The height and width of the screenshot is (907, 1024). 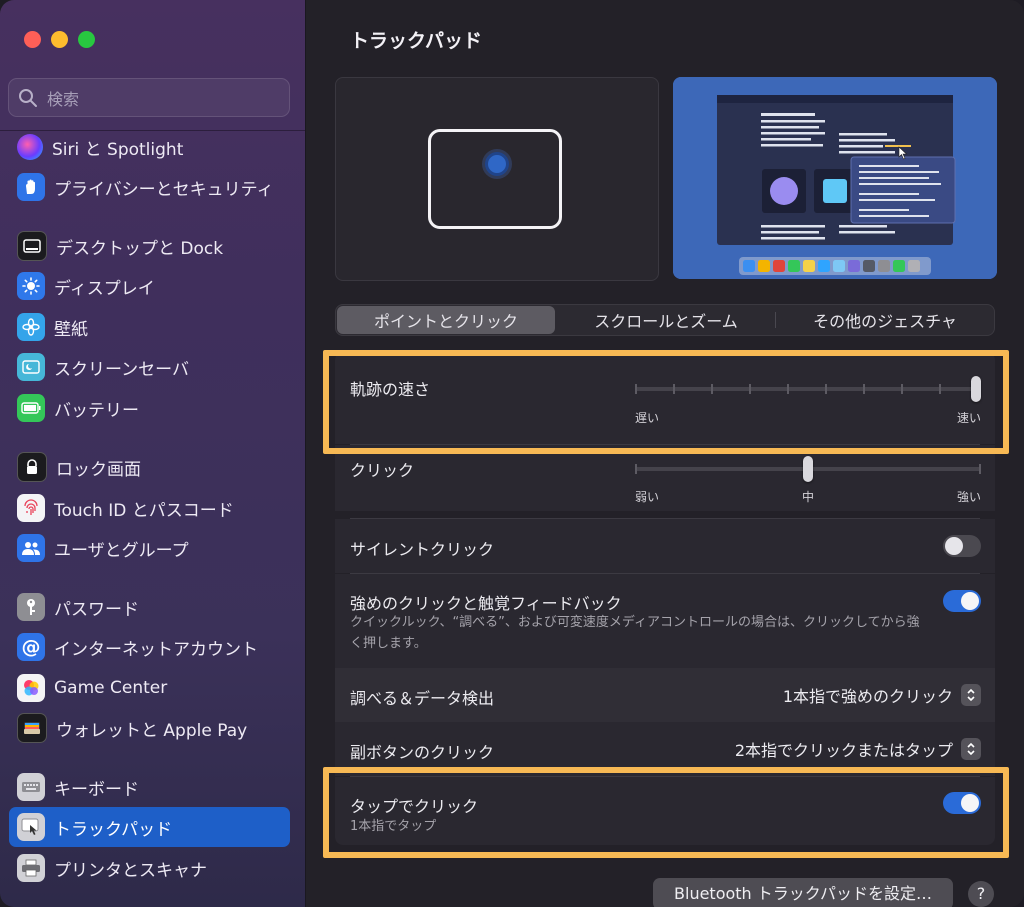 I want to click on sidebar-item-internet-accounts: @ インターネットアカウント, so click(x=149, y=647).